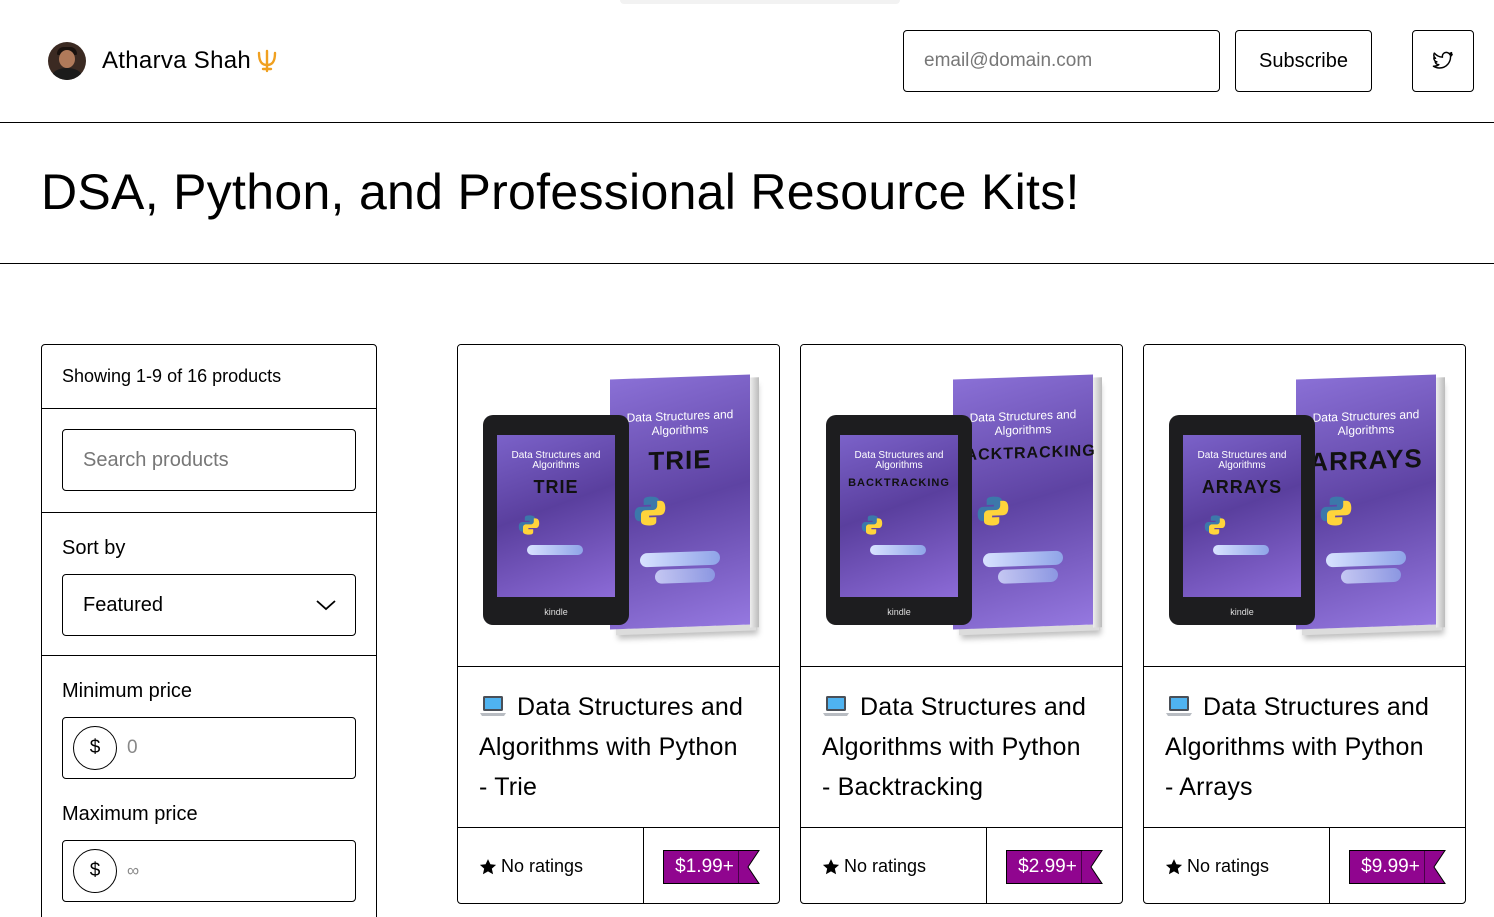 The height and width of the screenshot is (917, 1494). What do you see at coordinates (177, 60) in the screenshot?
I see `author-name: Atharva Shah` at bounding box center [177, 60].